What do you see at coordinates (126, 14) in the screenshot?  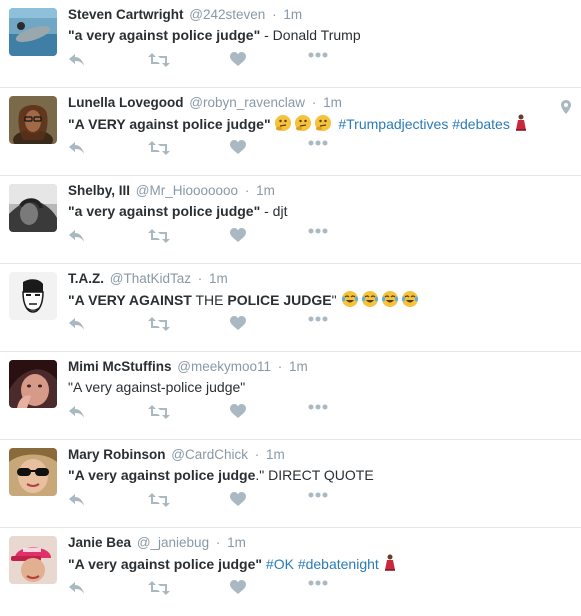 I see `display-name: Steven Cartwright` at bounding box center [126, 14].